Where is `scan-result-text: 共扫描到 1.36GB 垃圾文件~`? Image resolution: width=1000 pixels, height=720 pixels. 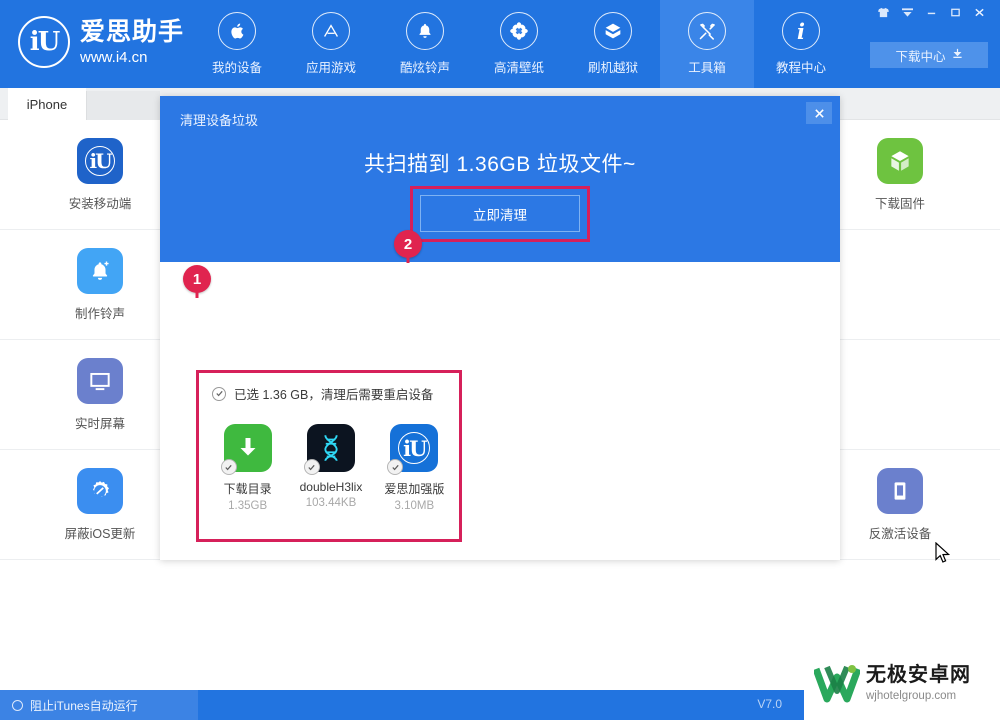
scan-result-text: 共扫描到 1.36GB 垃圾文件~ is located at coordinates (500, 164).